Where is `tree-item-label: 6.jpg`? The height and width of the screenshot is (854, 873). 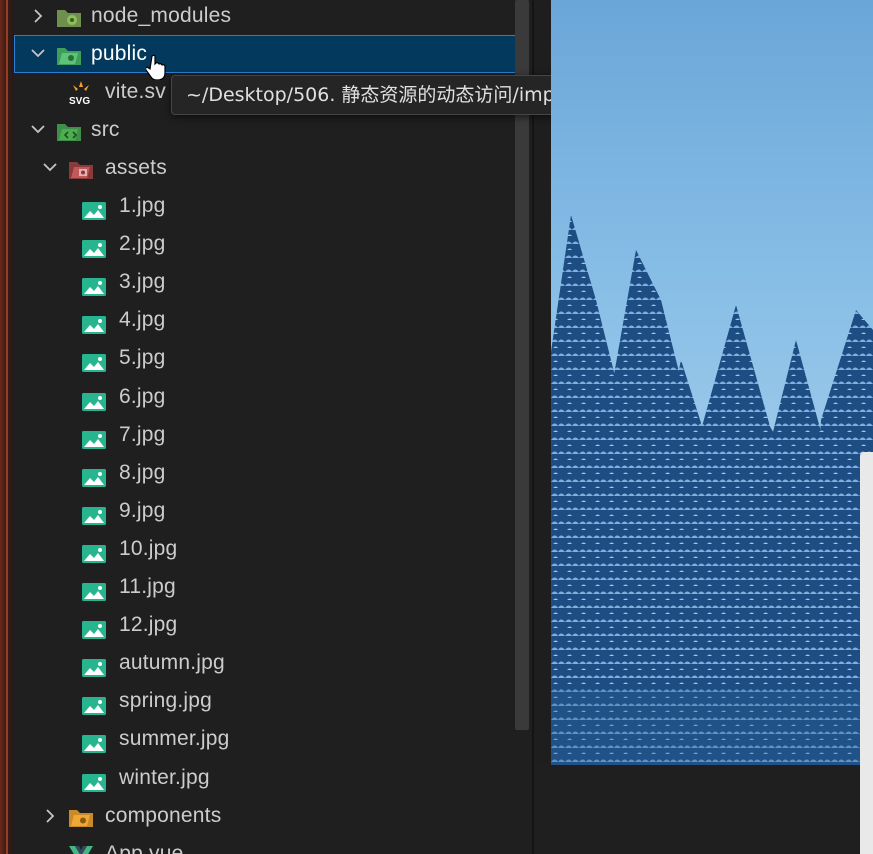
tree-item-label: 6.jpg is located at coordinates (142, 396).